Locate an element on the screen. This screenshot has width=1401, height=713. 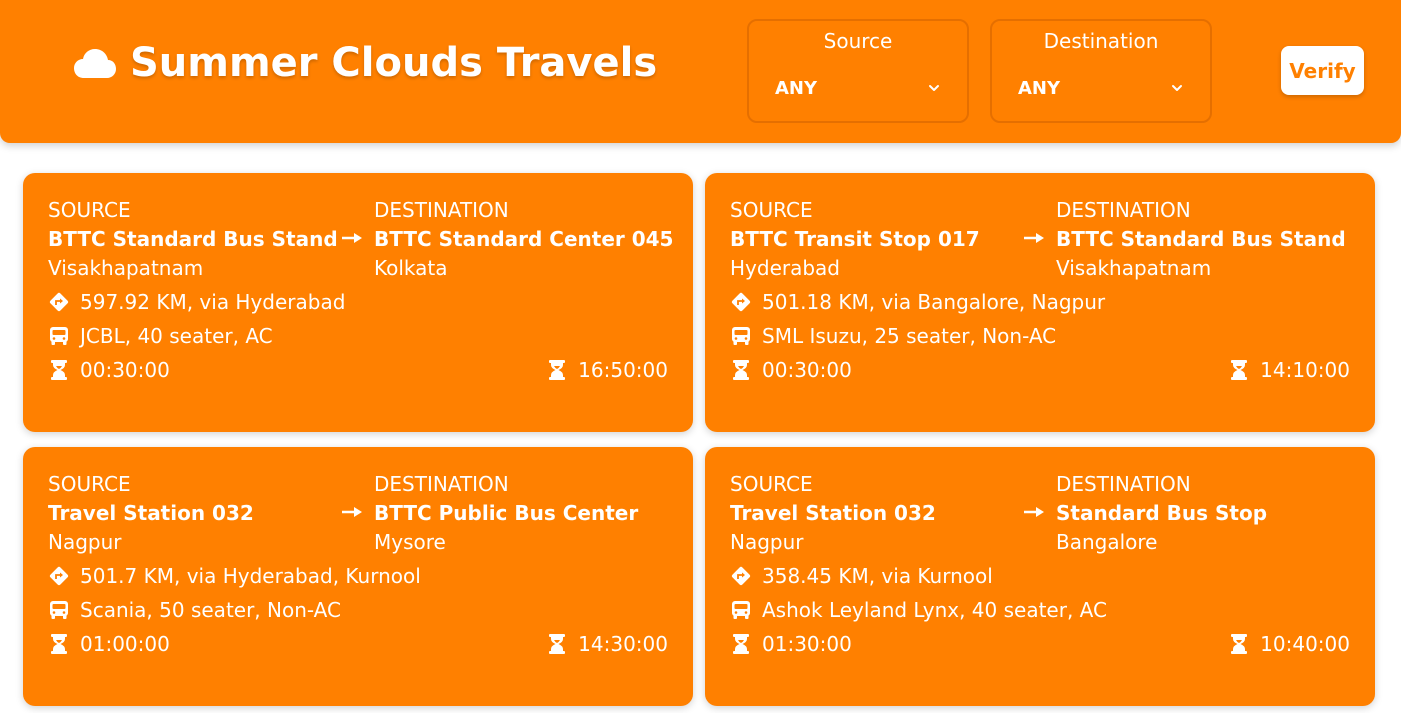
destination-city: Kolkata is located at coordinates (411, 268).